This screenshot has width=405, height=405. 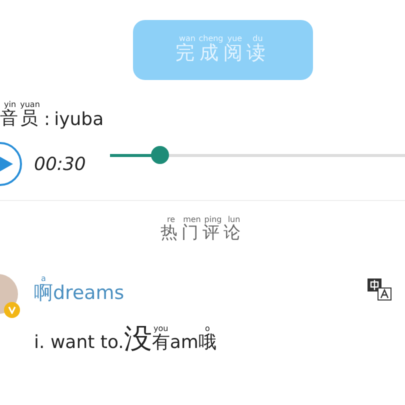 What do you see at coordinates (203, 229) in the screenshot?
I see `section-title: 热 re 门 men 评 ping 论 lun` at bounding box center [203, 229].